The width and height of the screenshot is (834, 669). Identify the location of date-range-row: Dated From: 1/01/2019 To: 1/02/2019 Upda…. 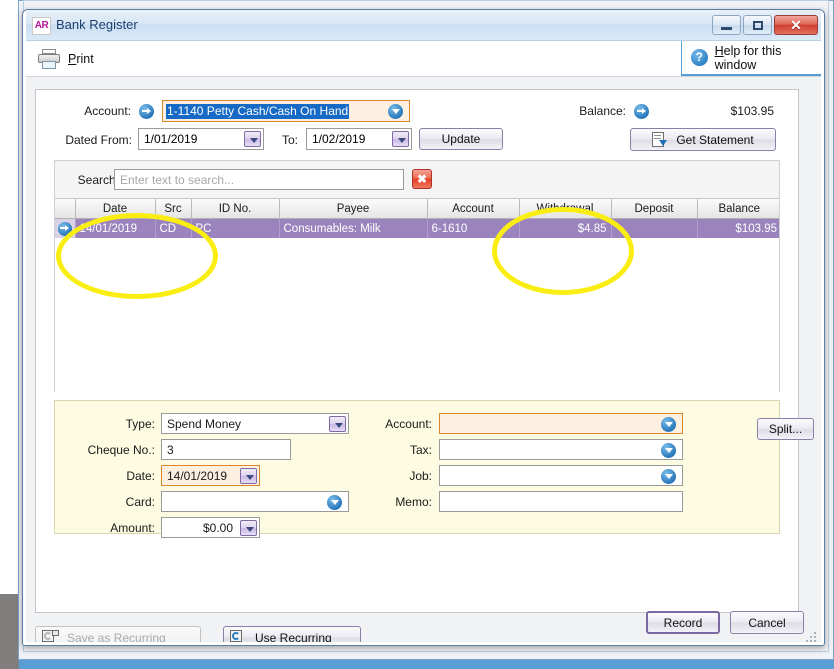
(417, 140).